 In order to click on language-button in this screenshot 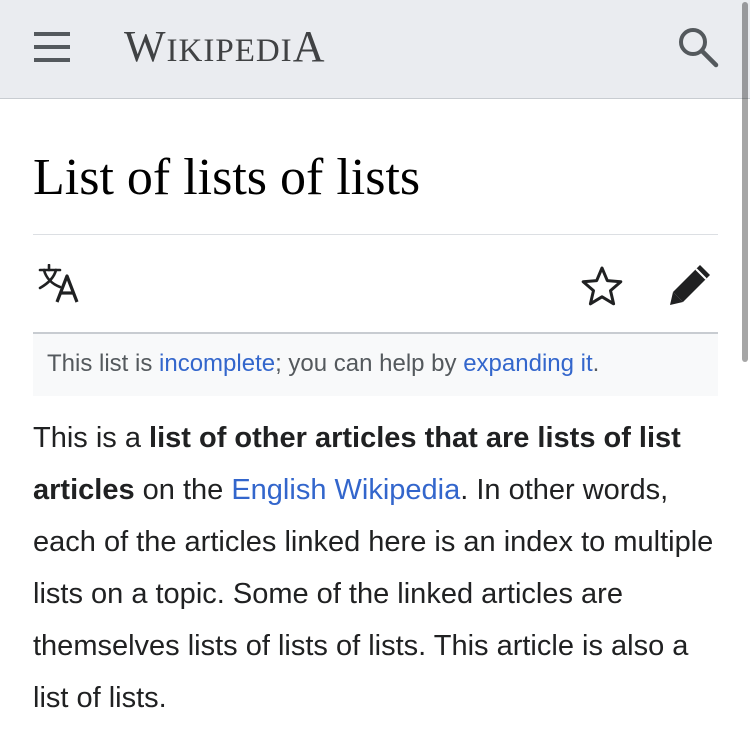, I will do `click(61, 284)`.